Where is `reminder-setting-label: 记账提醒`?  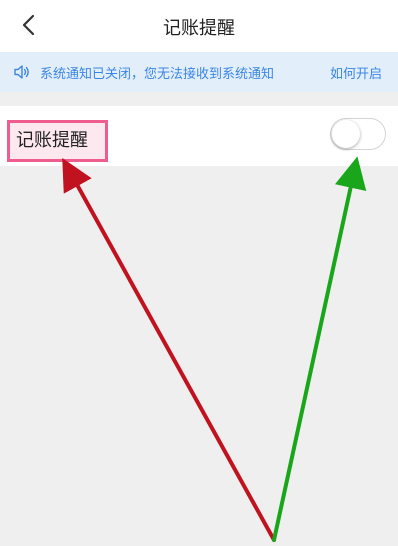 reminder-setting-label: 记账提醒 is located at coordinates (52, 140).